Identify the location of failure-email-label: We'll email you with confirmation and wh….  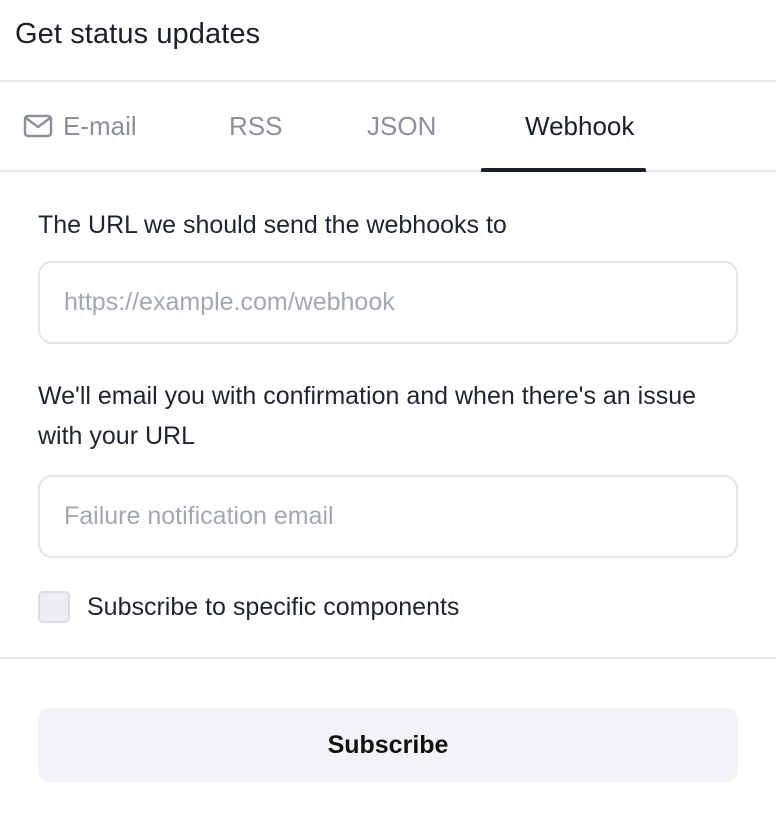
(367, 416).